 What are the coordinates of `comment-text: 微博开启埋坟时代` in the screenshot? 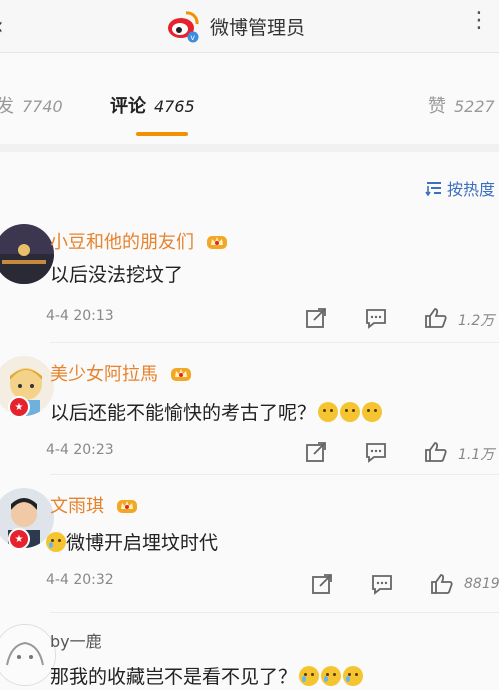 It's located at (131, 541).